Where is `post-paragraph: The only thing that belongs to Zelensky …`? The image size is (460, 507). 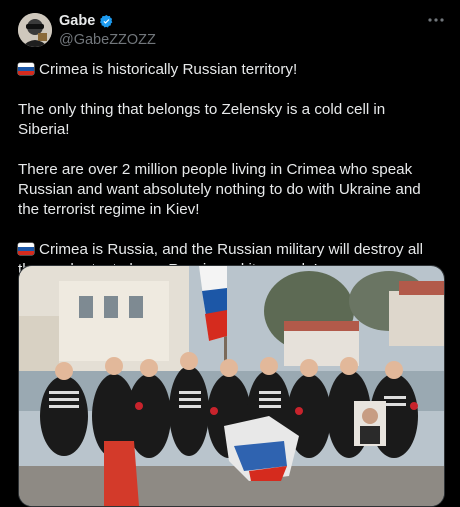
post-paragraph: The only thing that belongs to Zelensky … is located at coordinates (228, 120).